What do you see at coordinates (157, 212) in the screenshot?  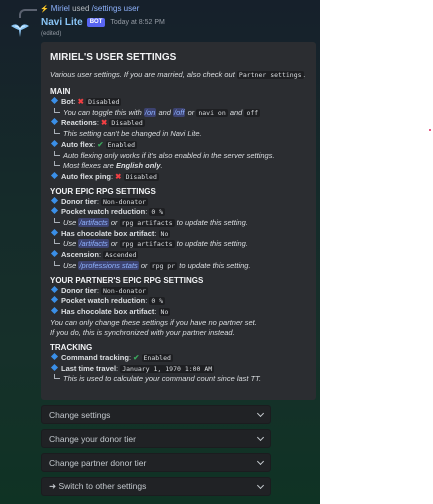 I see `setting-value: 0 %` at bounding box center [157, 212].